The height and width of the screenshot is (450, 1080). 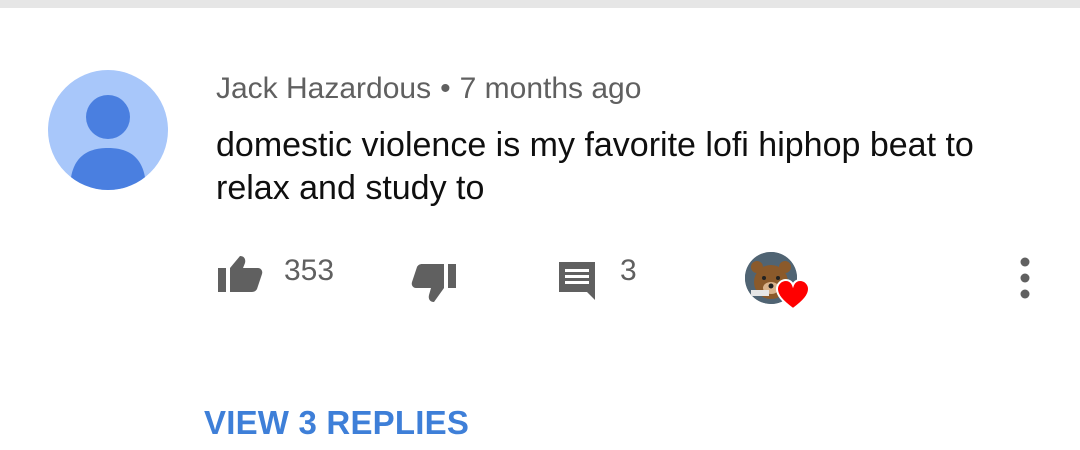 I want to click on more-vertical-icon, so click(x=1025, y=278).